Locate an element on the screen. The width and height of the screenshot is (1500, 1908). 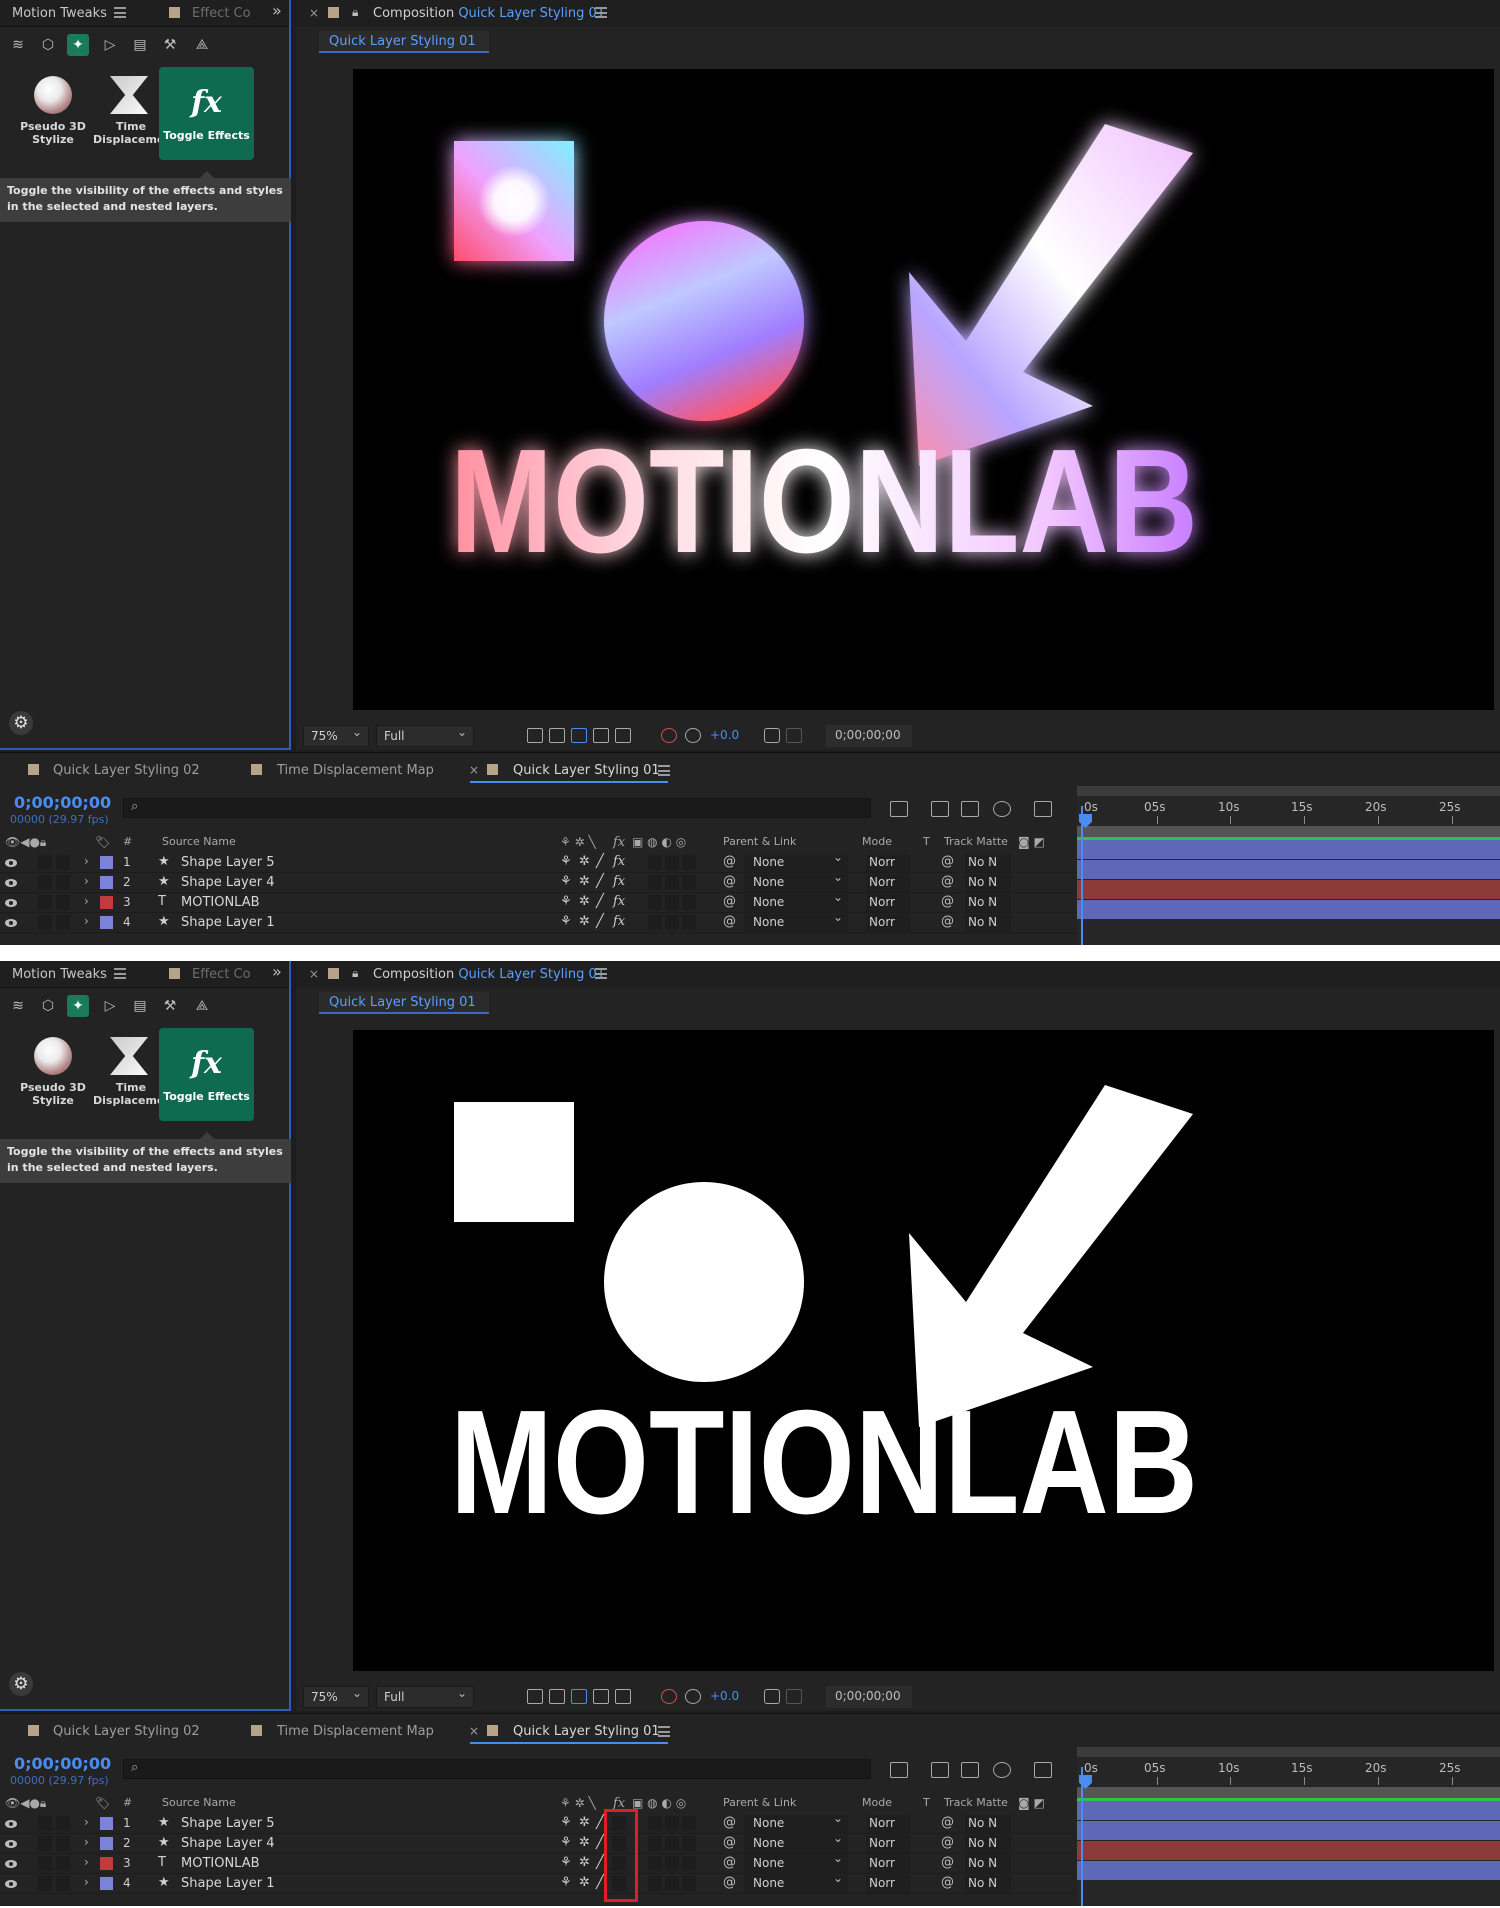
source-name-header: Source Name is located at coordinates (199, 841).